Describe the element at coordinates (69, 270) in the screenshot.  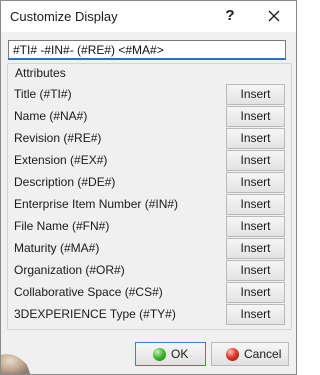
I see `attribute-label: Organization (#OR#)` at that location.